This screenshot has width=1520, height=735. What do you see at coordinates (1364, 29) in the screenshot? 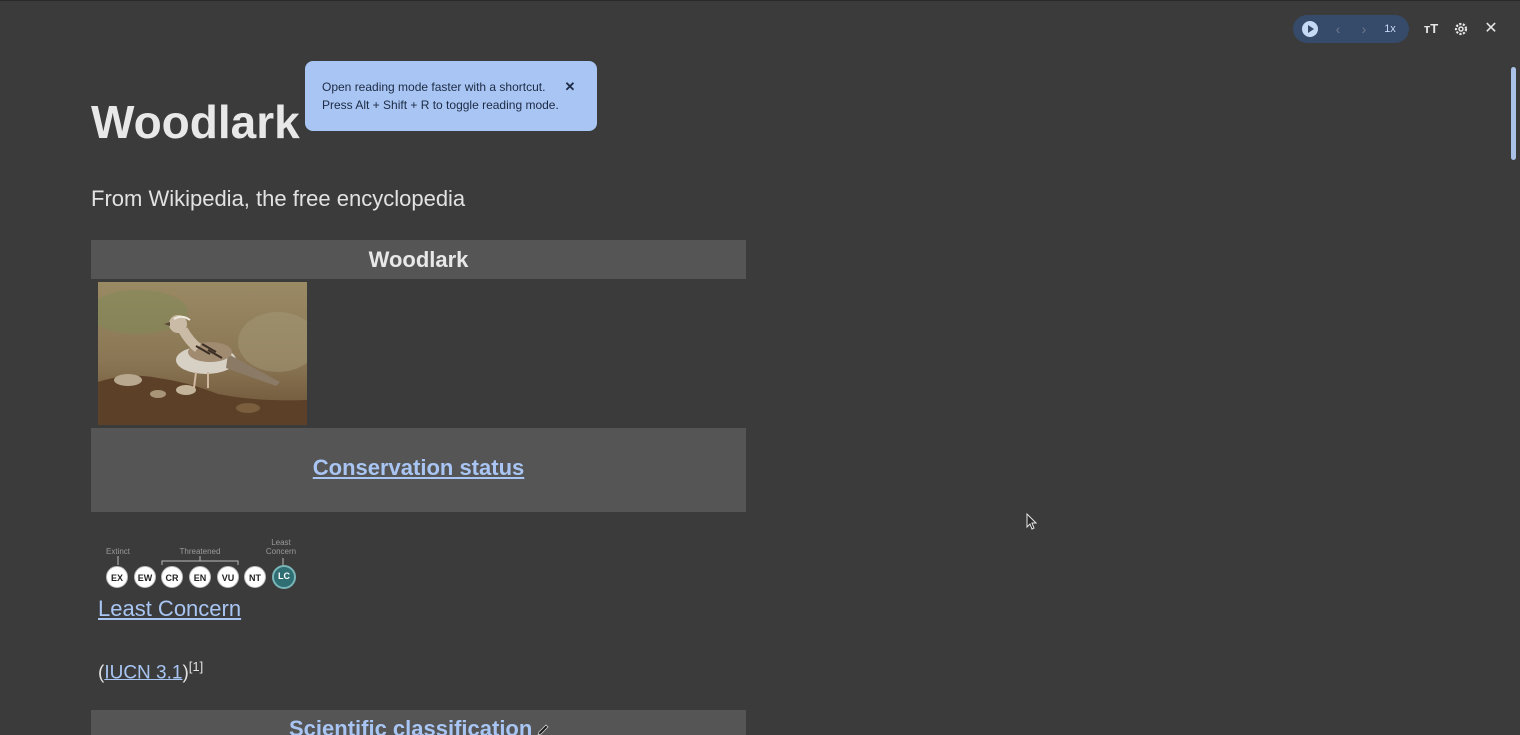
I see `next-button: ›` at bounding box center [1364, 29].